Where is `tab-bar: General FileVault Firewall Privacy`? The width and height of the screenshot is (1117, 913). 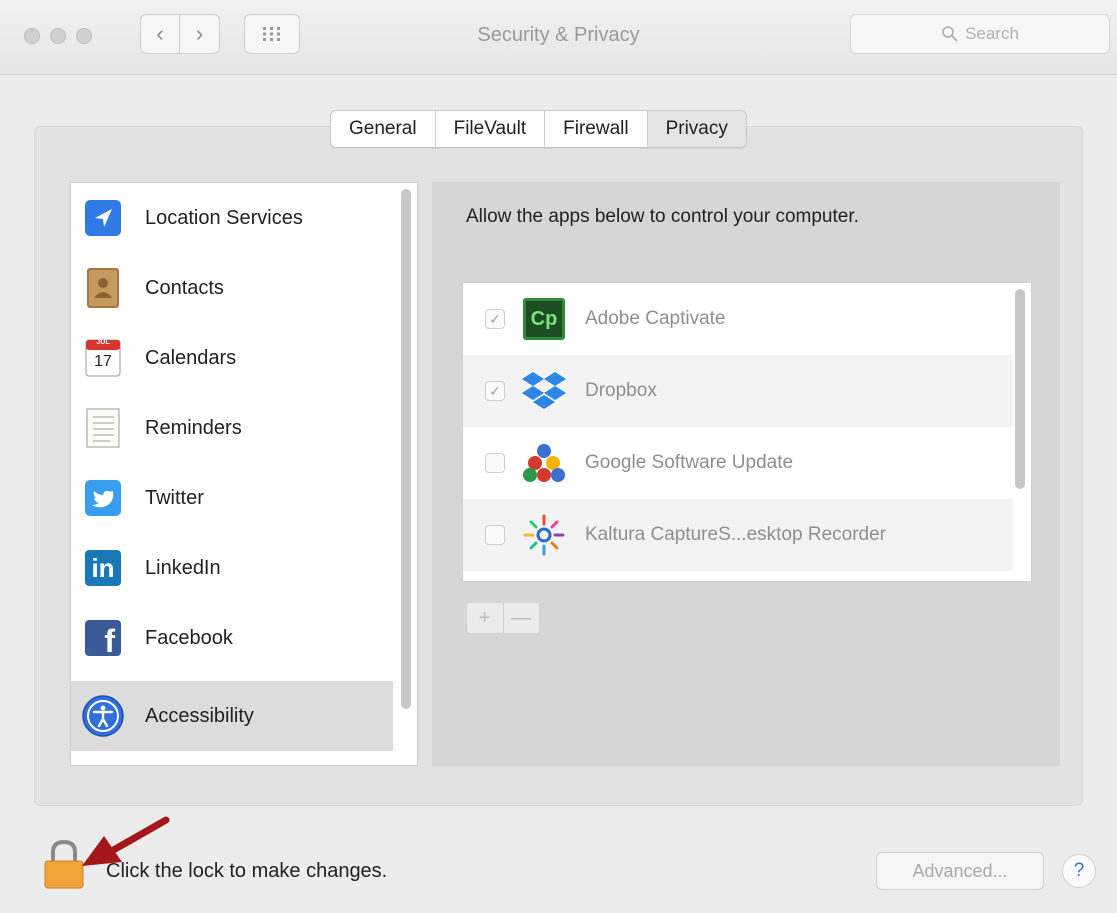
tab-bar: General FileVault Firewall Privacy is located at coordinates (538, 129).